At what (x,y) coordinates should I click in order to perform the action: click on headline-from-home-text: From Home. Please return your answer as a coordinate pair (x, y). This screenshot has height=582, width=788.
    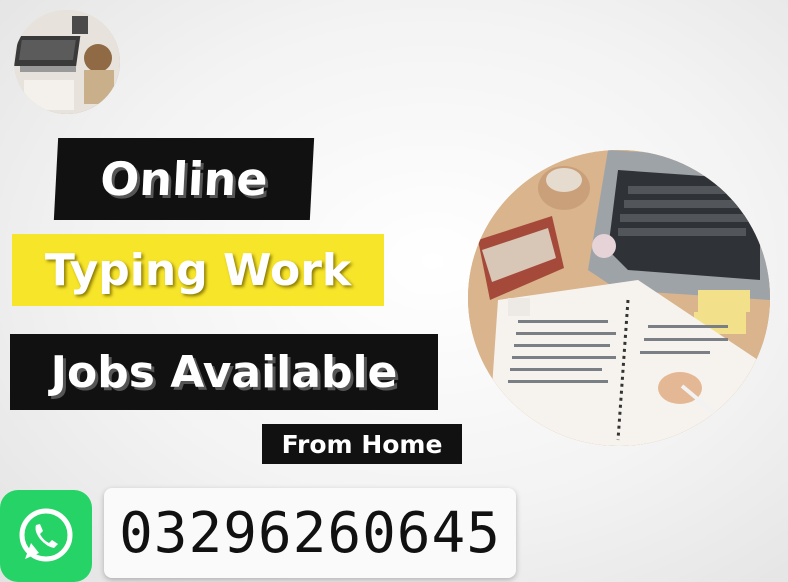
    Looking at the image, I should click on (362, 444).